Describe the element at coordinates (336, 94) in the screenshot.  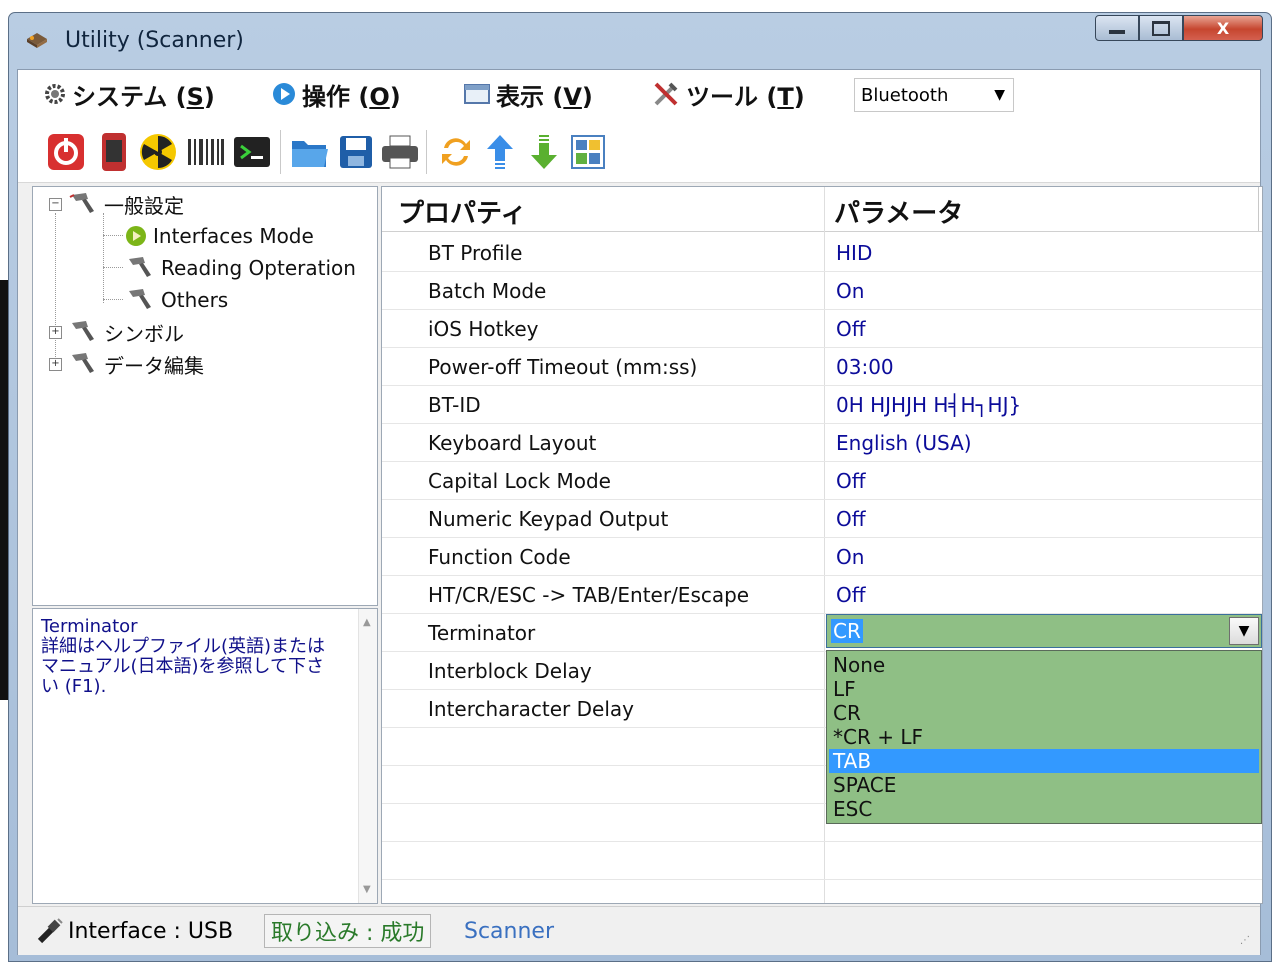
I see `menu-operation: 操作 (O)` at that location.